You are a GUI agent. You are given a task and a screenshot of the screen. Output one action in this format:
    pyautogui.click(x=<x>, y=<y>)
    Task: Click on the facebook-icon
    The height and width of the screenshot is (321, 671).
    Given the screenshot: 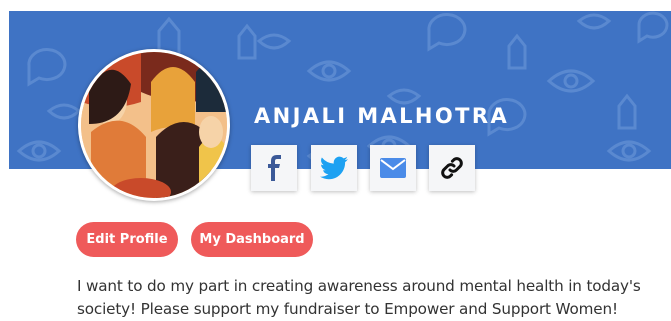 What is the action you would take?
    pyautogui.click(x=274, y=168)
    